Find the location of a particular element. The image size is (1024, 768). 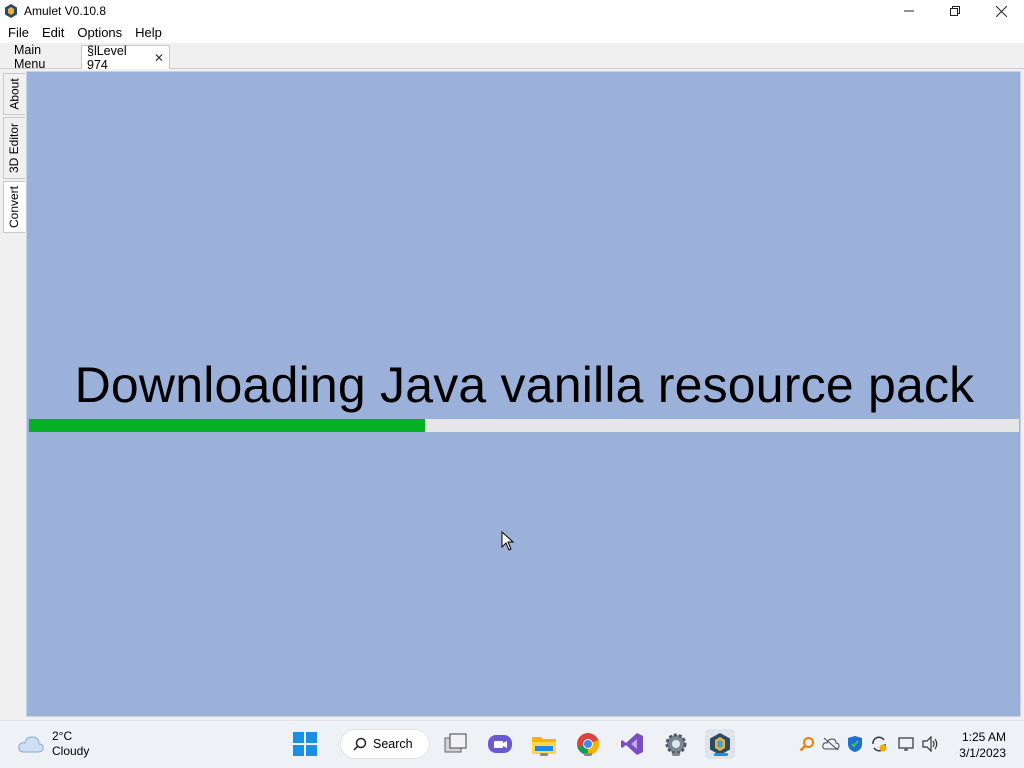

side-tab-convert: Convert is located at coordinates (14, 207).